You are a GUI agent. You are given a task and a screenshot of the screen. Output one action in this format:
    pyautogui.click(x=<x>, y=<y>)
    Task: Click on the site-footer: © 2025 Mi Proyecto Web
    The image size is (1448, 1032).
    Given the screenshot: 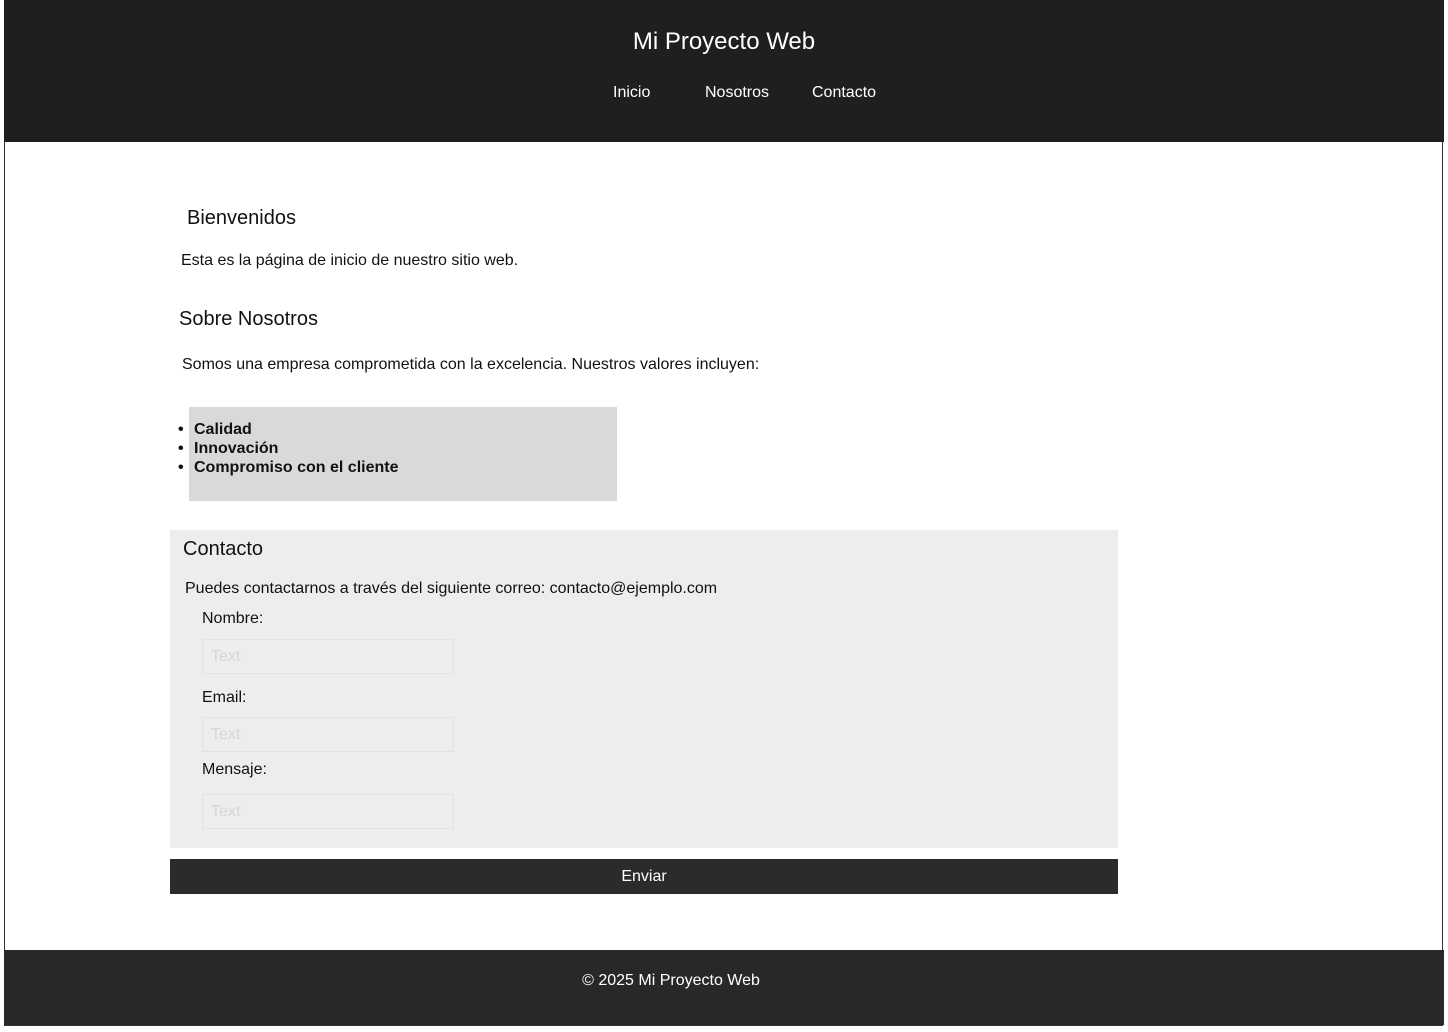 What is the action you would take?
    pyautogui.click(x=724, y=987)
    